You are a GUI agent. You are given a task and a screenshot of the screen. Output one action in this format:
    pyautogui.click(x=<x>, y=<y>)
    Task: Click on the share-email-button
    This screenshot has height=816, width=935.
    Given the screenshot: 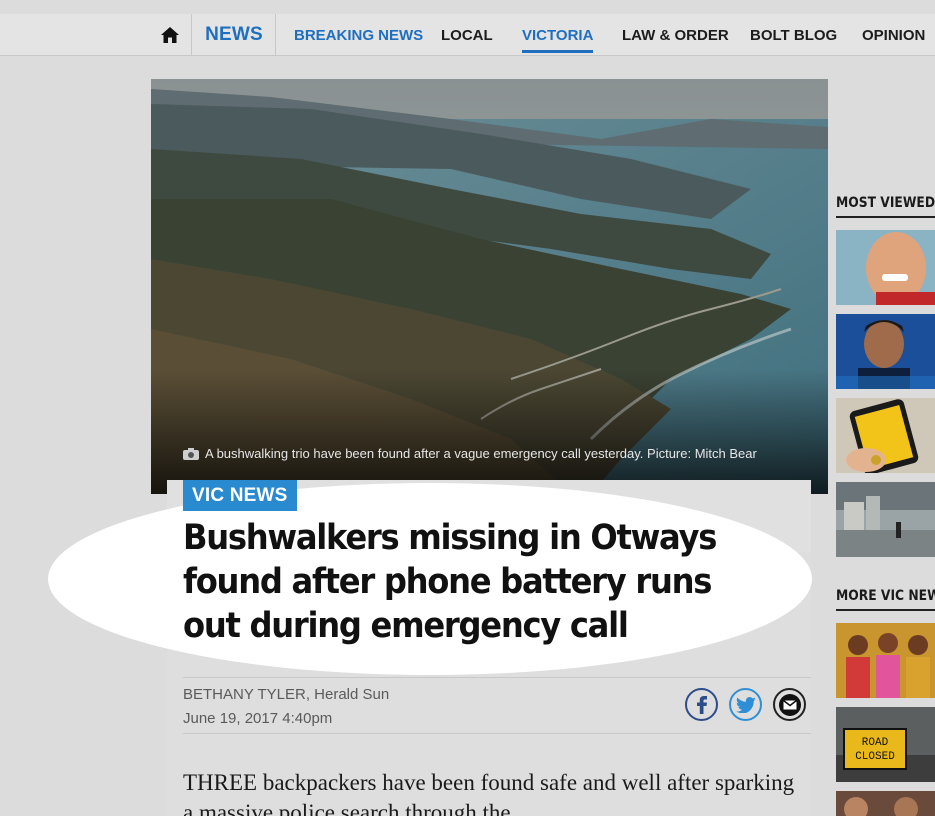 What is the action you would take?
    pyautogui.click(x=789, y=704)
    